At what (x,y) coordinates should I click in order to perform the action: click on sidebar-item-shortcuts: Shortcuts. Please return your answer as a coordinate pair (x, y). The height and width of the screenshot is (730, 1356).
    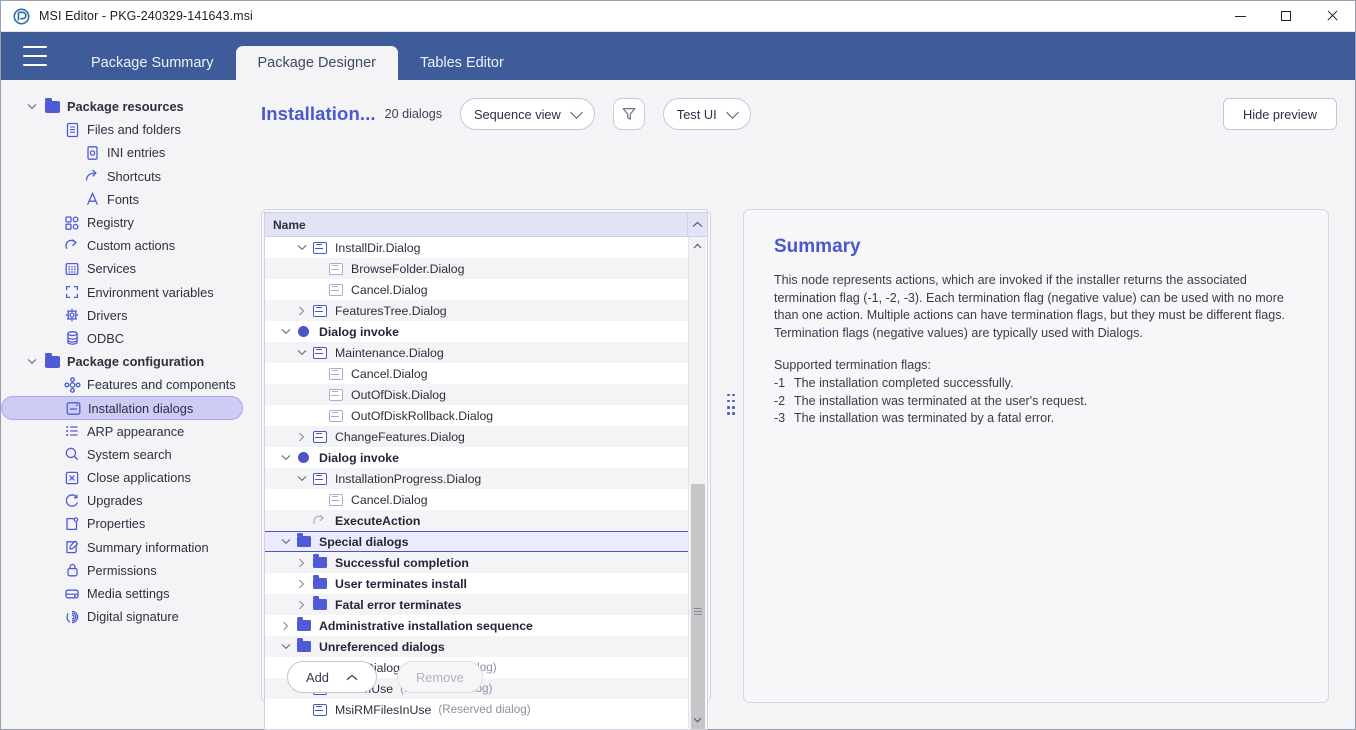
    Looking at the image, I should click on (122, 176).